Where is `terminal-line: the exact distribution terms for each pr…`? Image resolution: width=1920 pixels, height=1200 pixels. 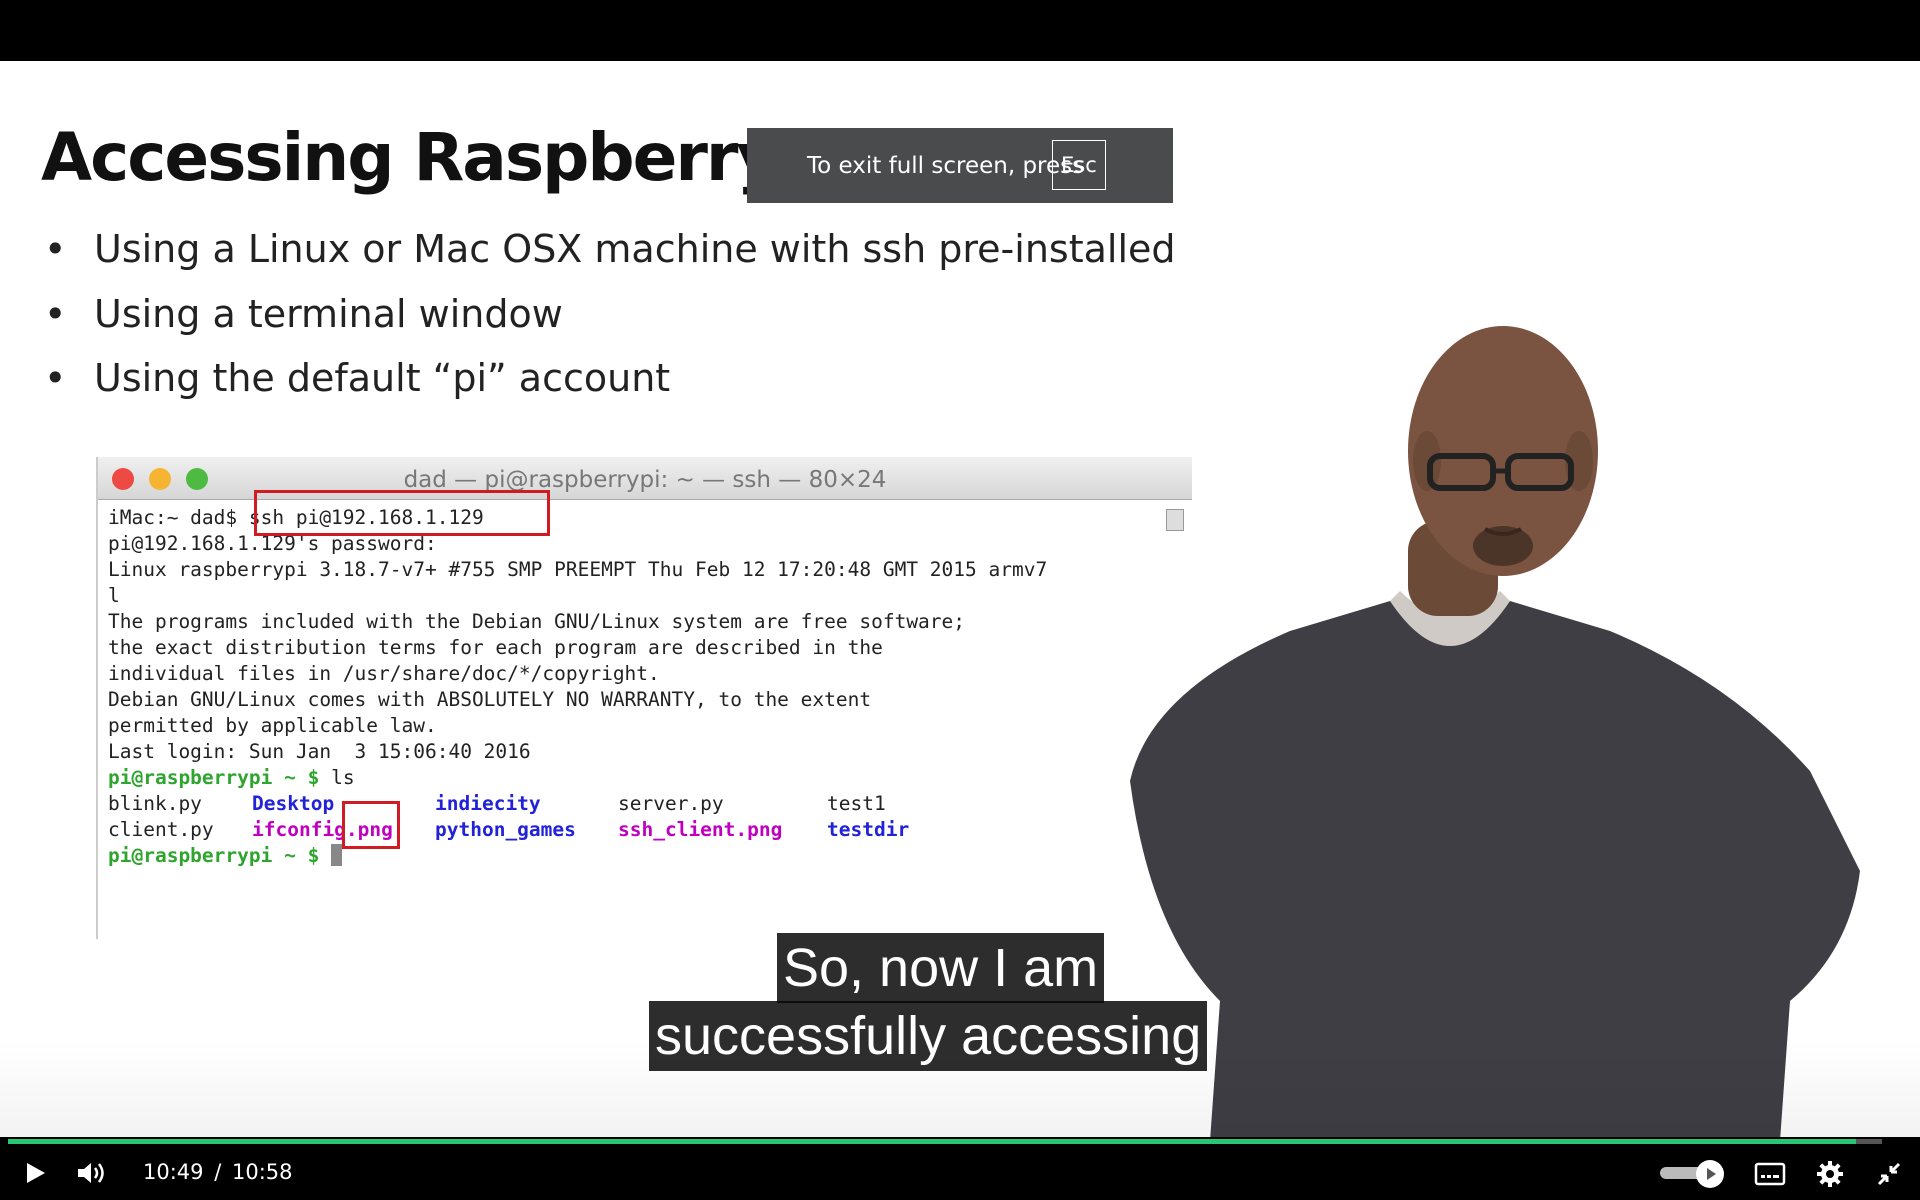
terminal-line: the exact distribution terms for each pr… is located at coordinates (495, 647).